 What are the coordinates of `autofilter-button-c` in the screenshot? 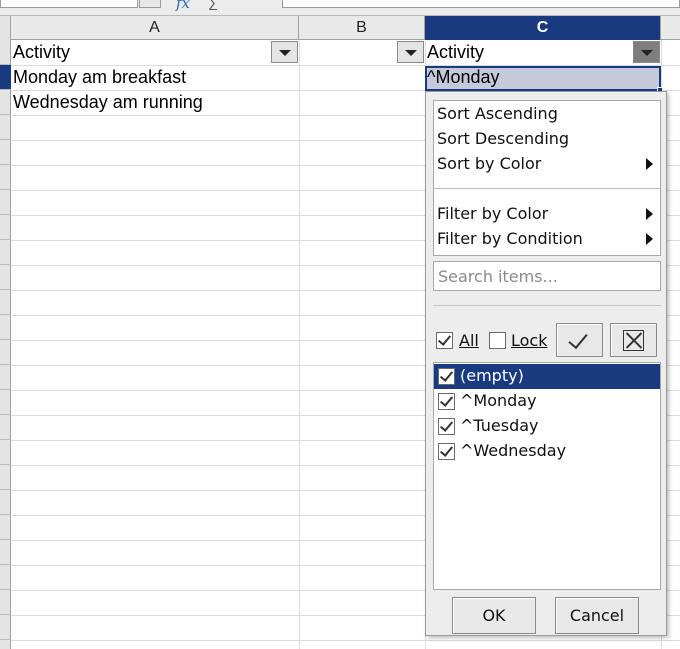 It's located at (646, 52).